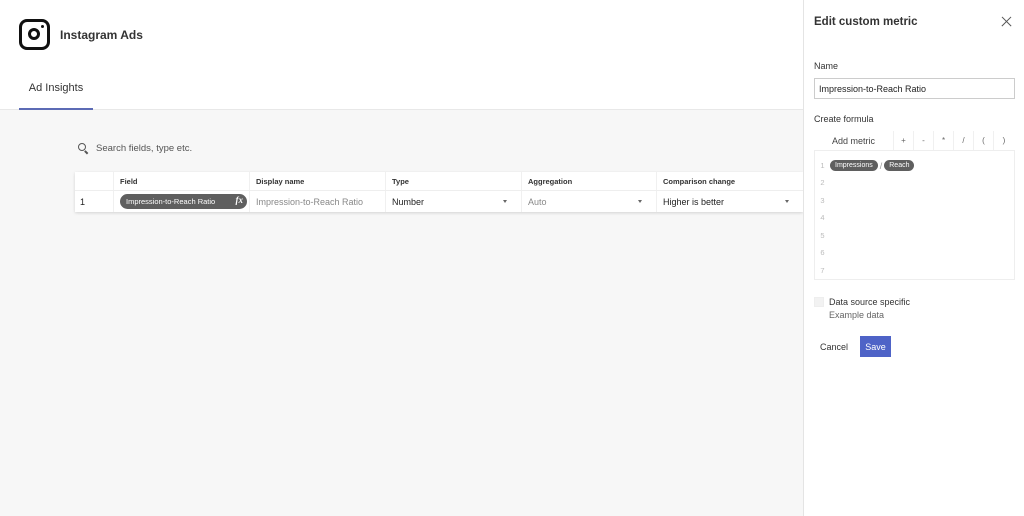  Describe the element at coordinates (914, 200) in the screenshot. I see `editor-line: 3` at that location.